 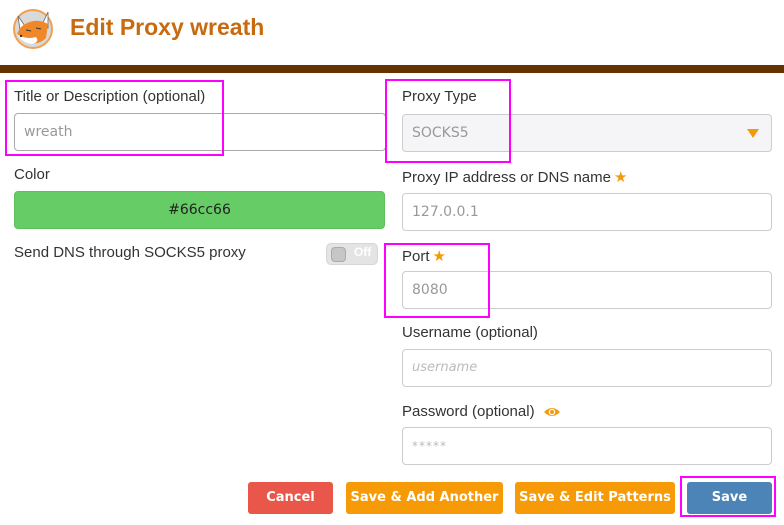 What do you see at coordinates (130, 252) in the screenshot?
I see `send-dns-label: Send DNS through SOCKS5 proxy` at bounding box center [130, 252].